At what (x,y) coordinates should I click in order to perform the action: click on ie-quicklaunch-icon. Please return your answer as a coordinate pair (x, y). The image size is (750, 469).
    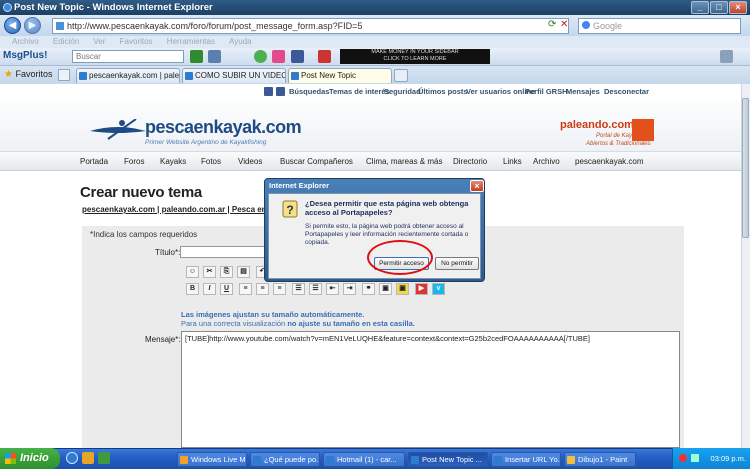
    Looking at the image, I should click on (72, 458).